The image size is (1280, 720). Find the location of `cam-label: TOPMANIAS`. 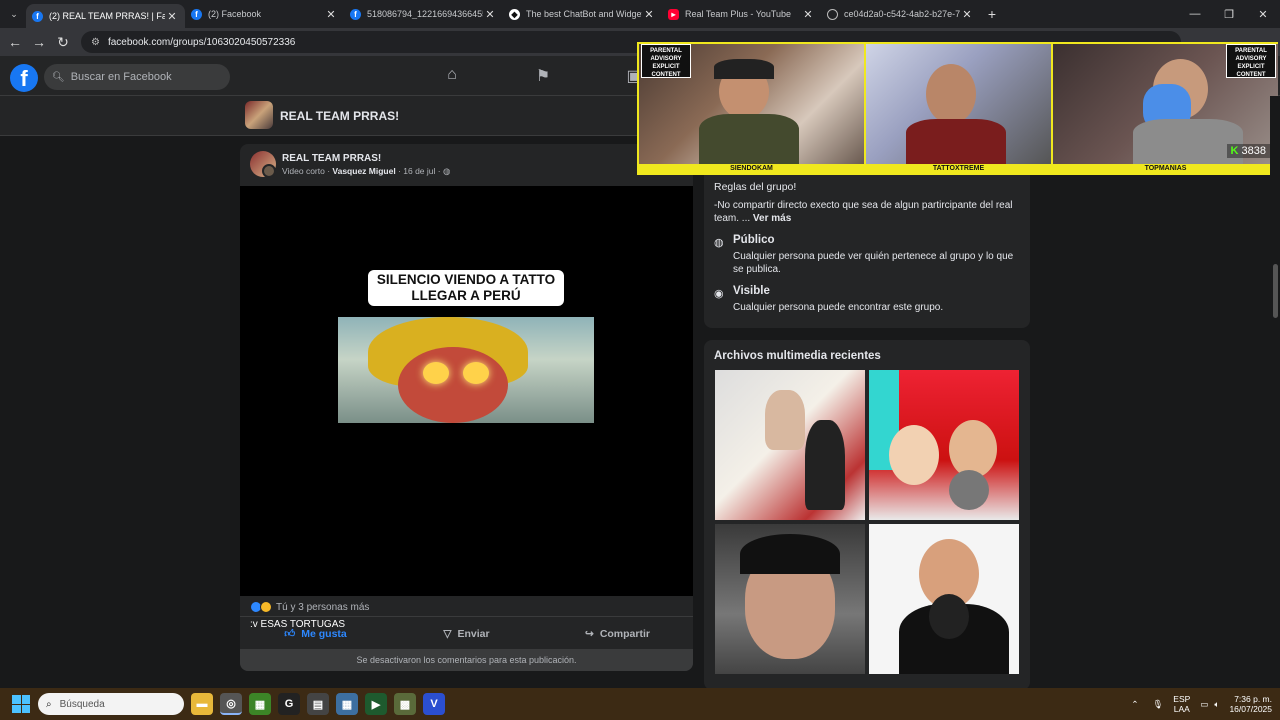

cam-label: TOPMANIAS is located at coordinates (1165, 168).